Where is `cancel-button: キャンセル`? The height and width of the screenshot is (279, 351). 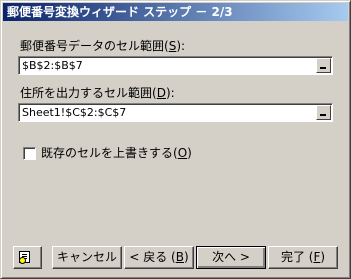
cancel-button: キャンセル is located at coordinates (87, 257).